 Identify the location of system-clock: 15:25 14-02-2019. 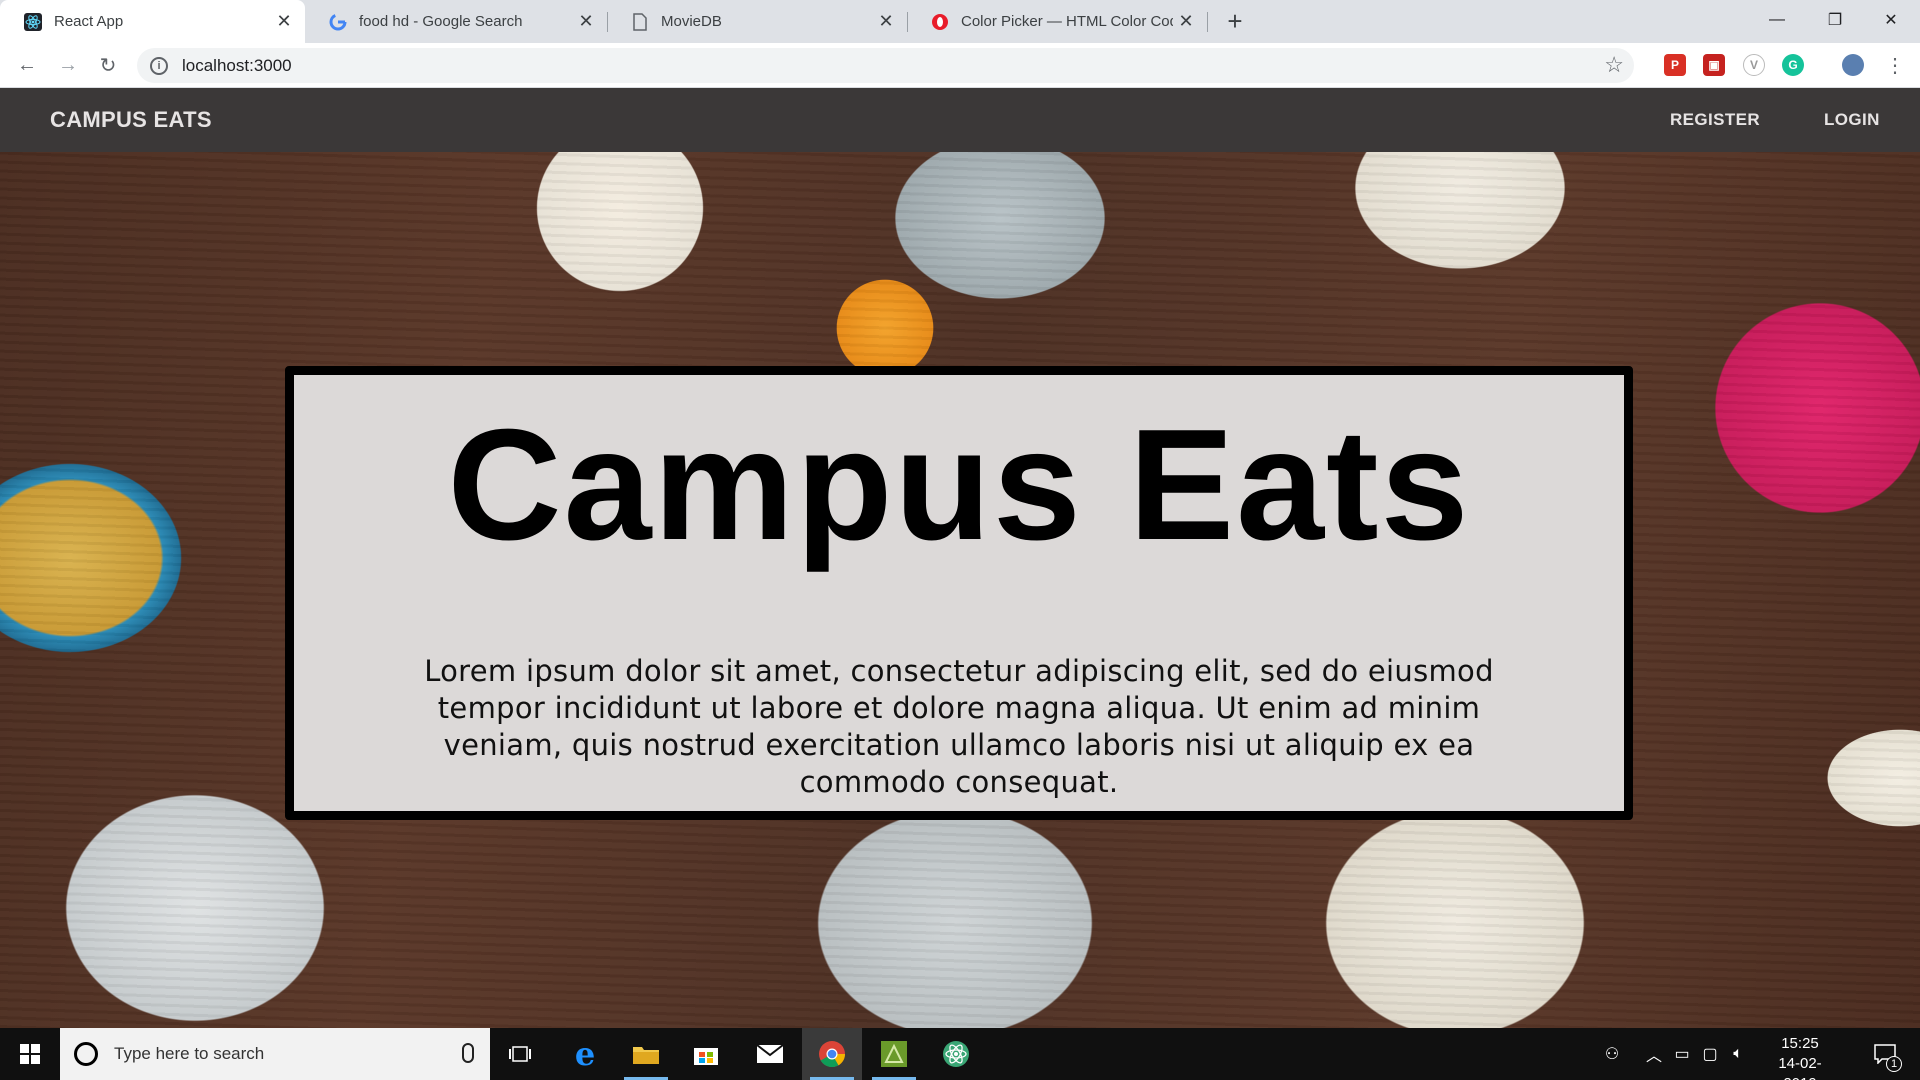
(1800, 1057).